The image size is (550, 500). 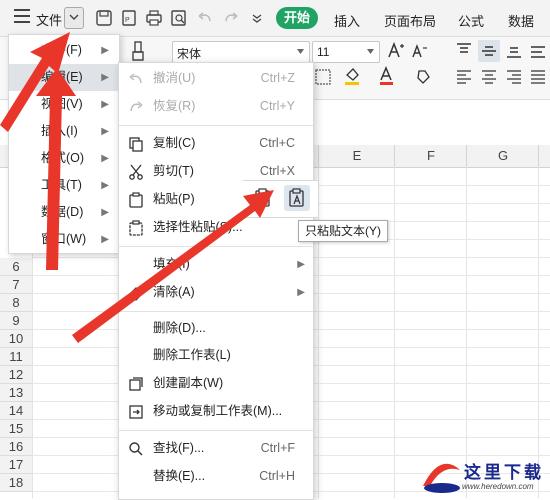 I want to click on menu-item-replace: 替换(E)... Ctrl+H, so click(x=216, y=476).